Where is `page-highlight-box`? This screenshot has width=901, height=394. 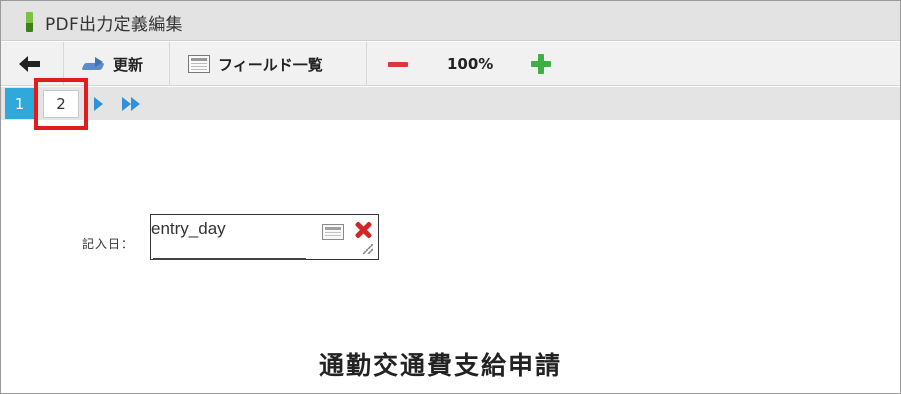
page-highlight-box is located at coordinates (61, 104).